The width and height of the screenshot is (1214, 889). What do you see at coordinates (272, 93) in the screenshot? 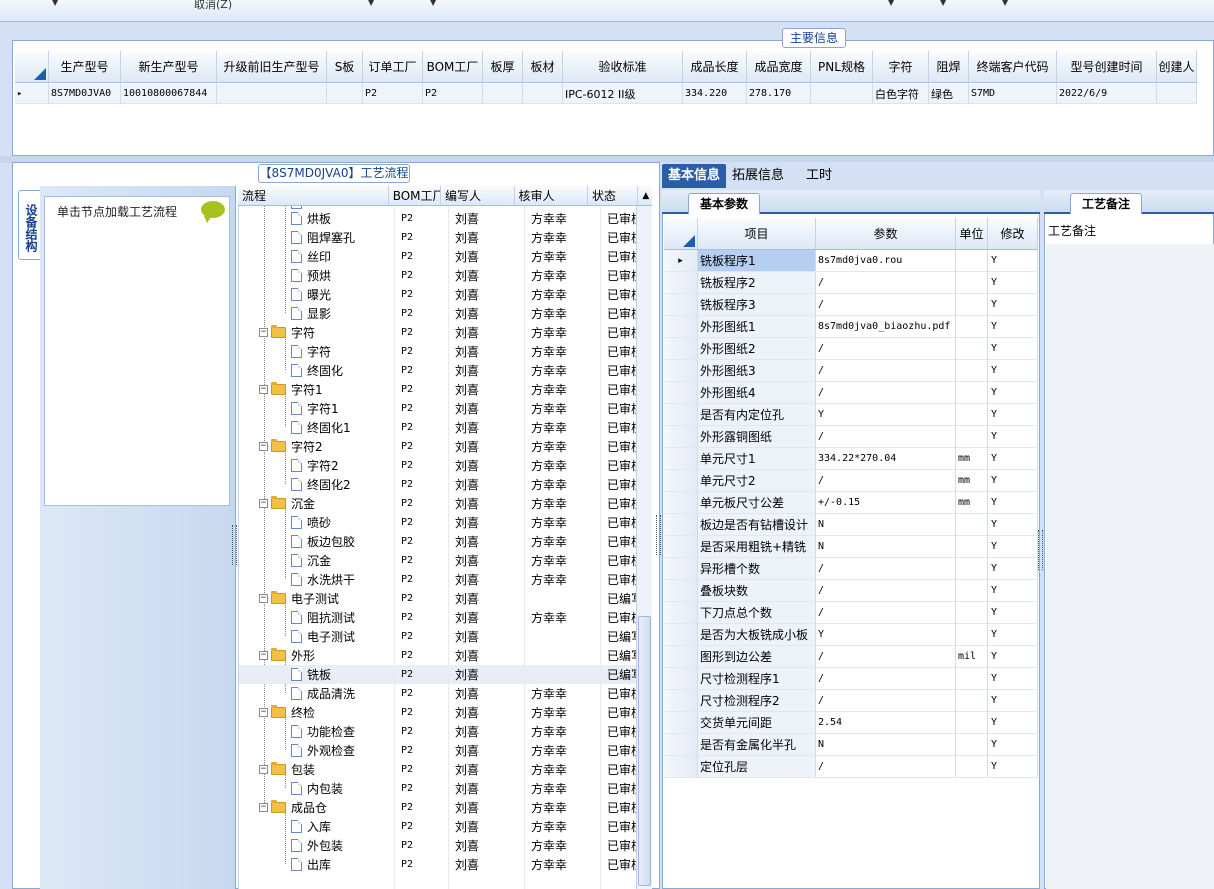
I see `table-cell` at bounding box center [272, 93].